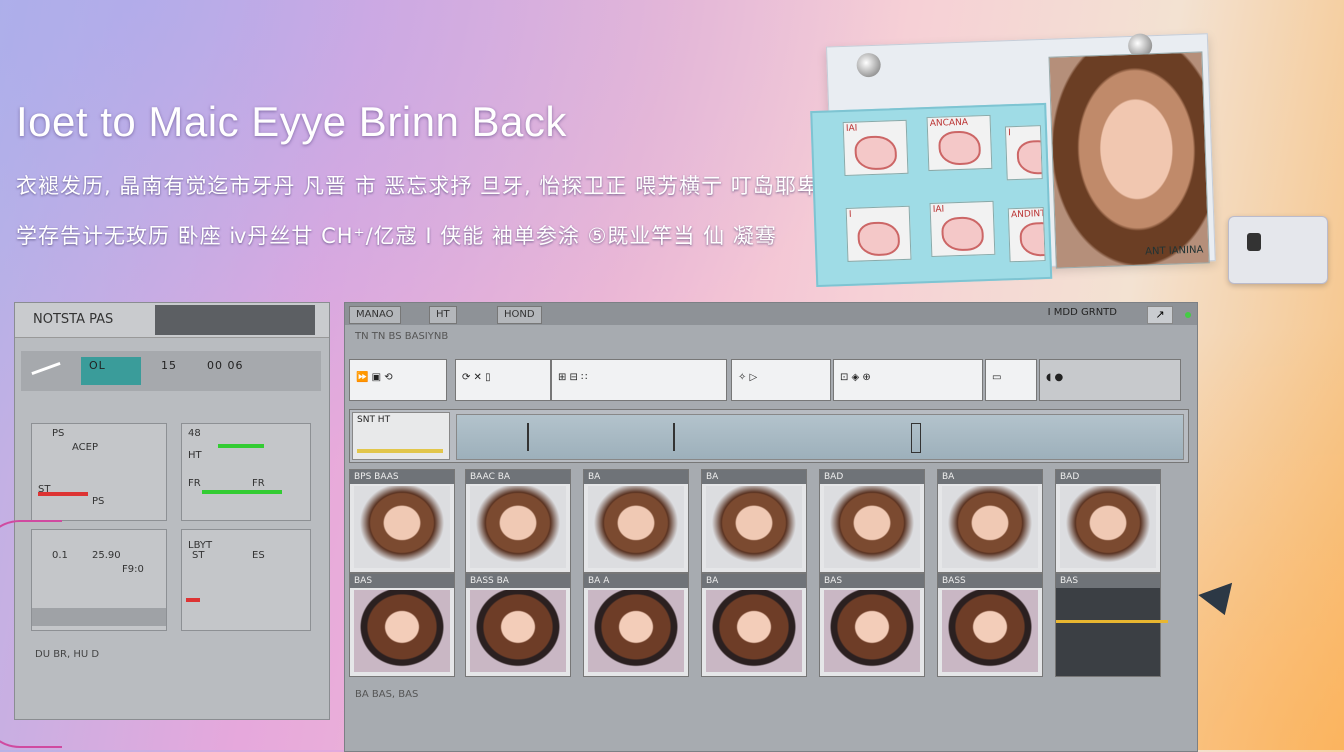  What do you see at coordinates (235, 320) in the screenshot?
I see `left-panel-preview` at bounding box center [235, 320].